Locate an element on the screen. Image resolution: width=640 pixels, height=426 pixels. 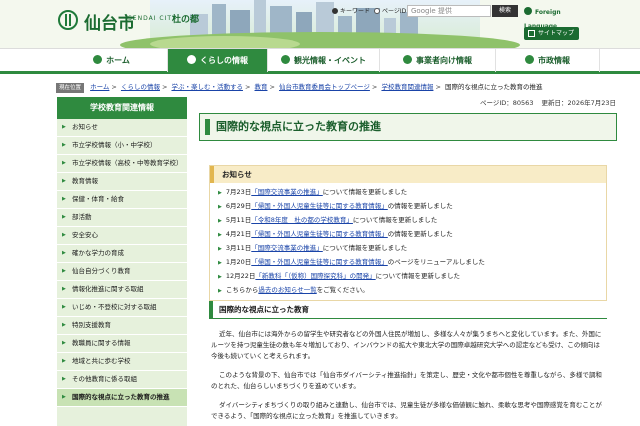
search-input: Google 提供 is located at coordinates (449, 11).